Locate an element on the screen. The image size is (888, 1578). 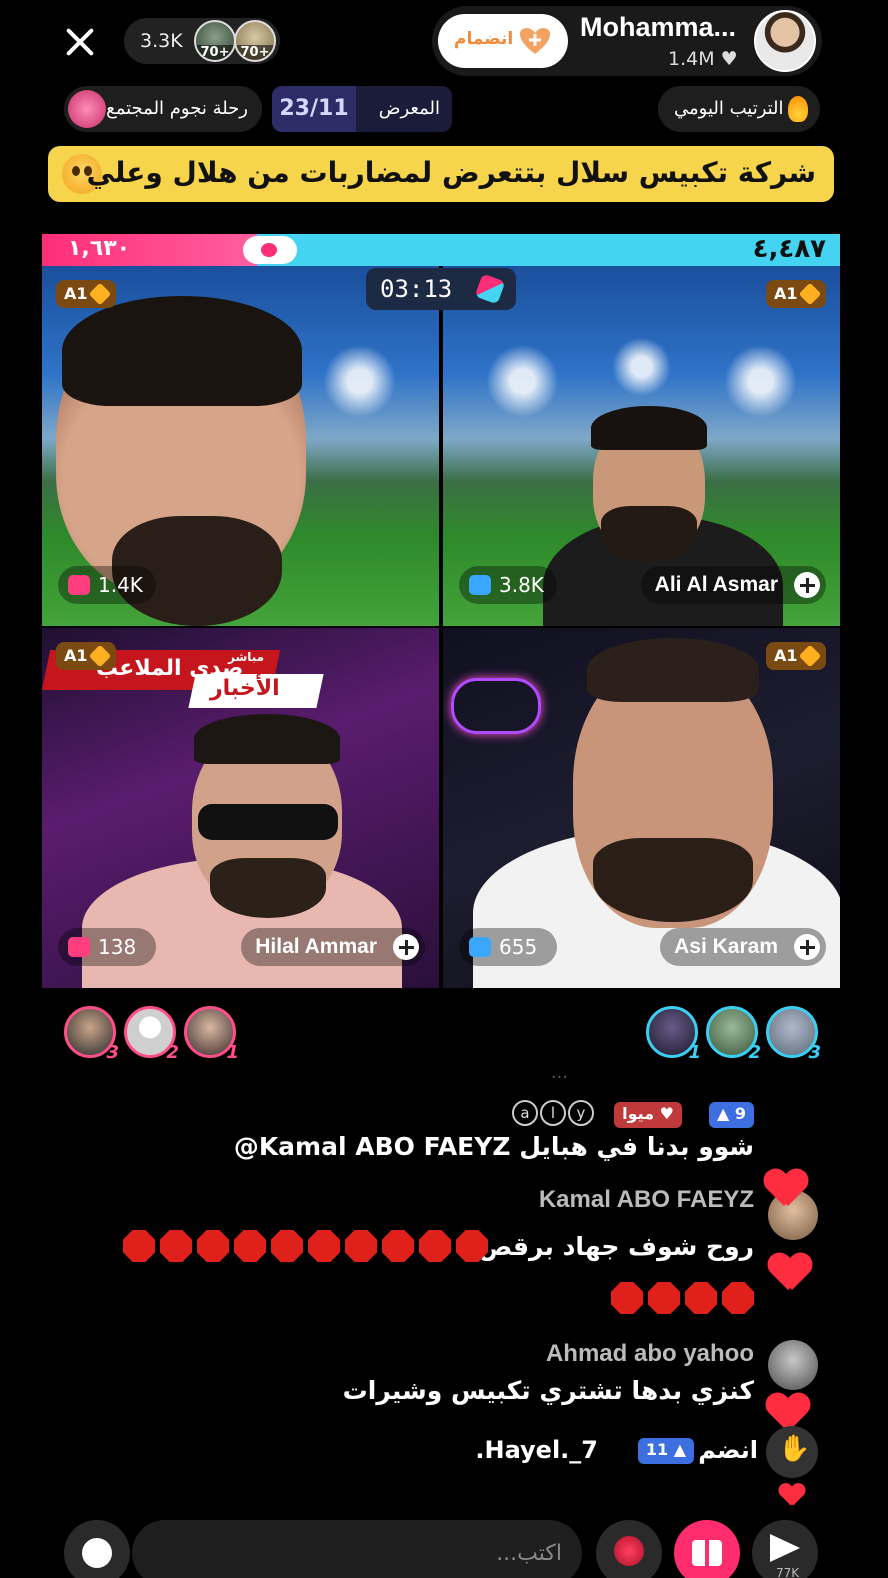
guest-name-pill: Hilal Ammar is located at coordinates (333, 947).